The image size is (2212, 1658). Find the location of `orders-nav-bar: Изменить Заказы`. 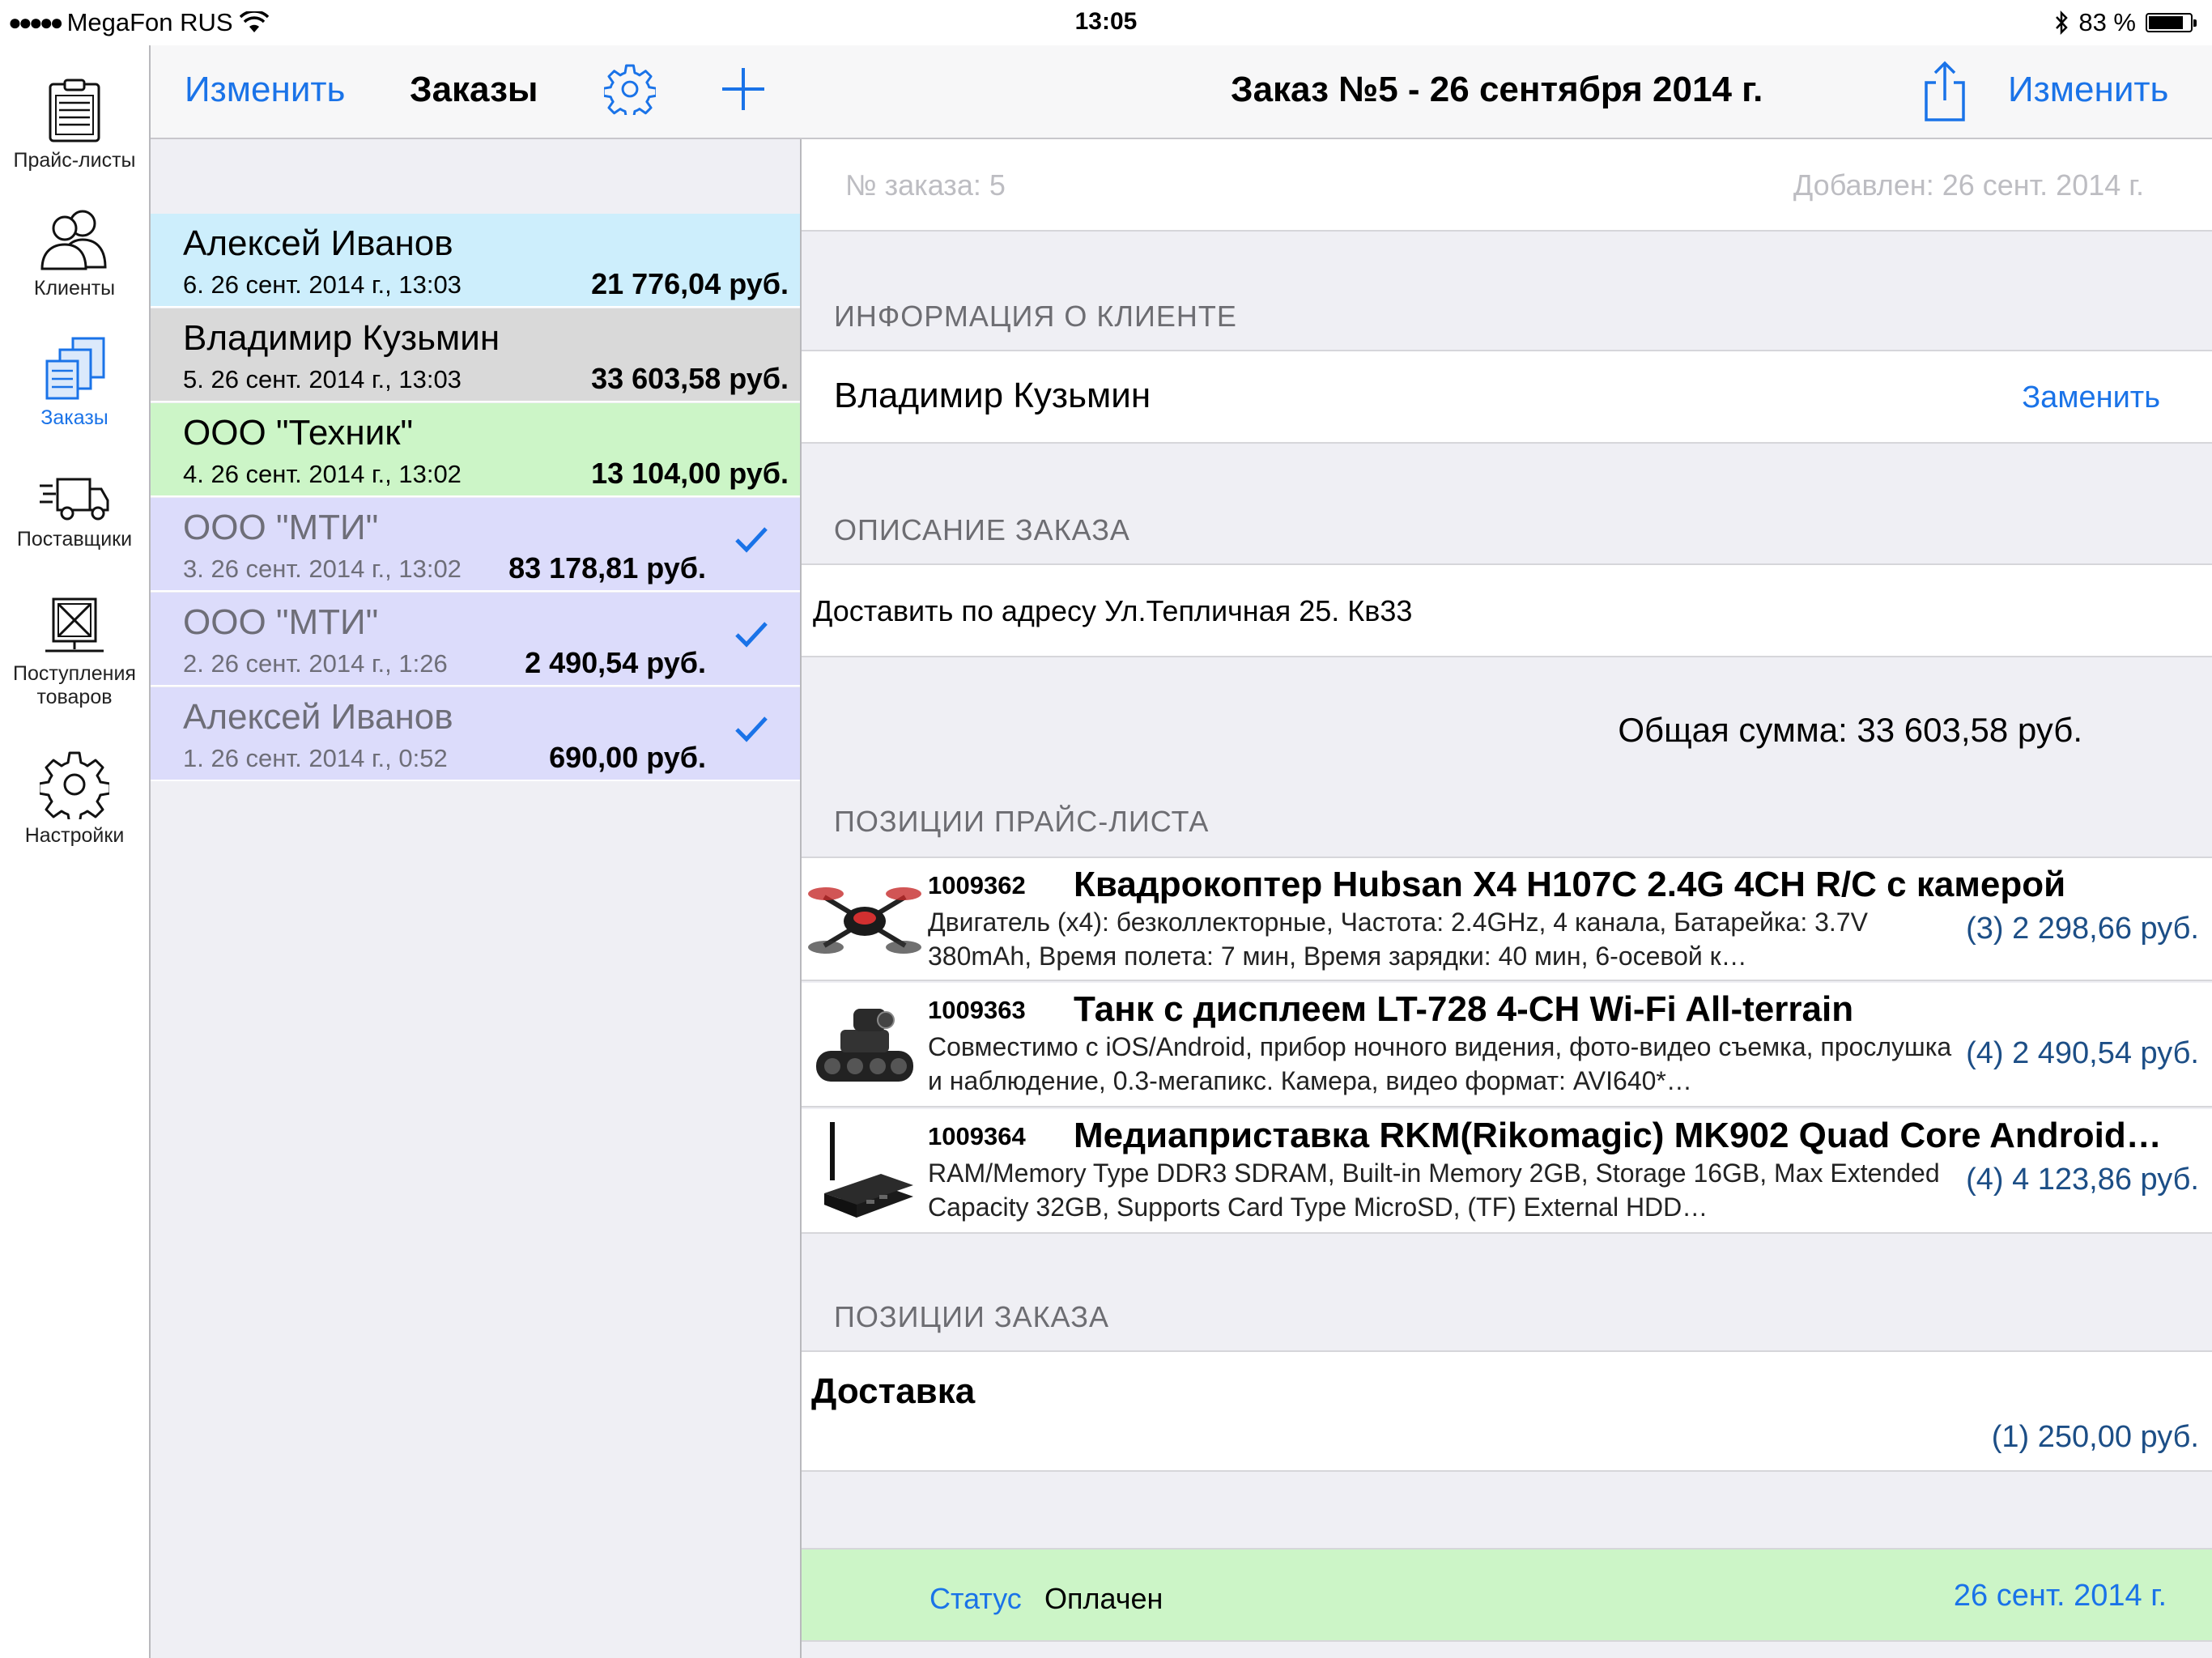

orders-nav-bar: Изменить Заказы is located at coordinates (476, 92).